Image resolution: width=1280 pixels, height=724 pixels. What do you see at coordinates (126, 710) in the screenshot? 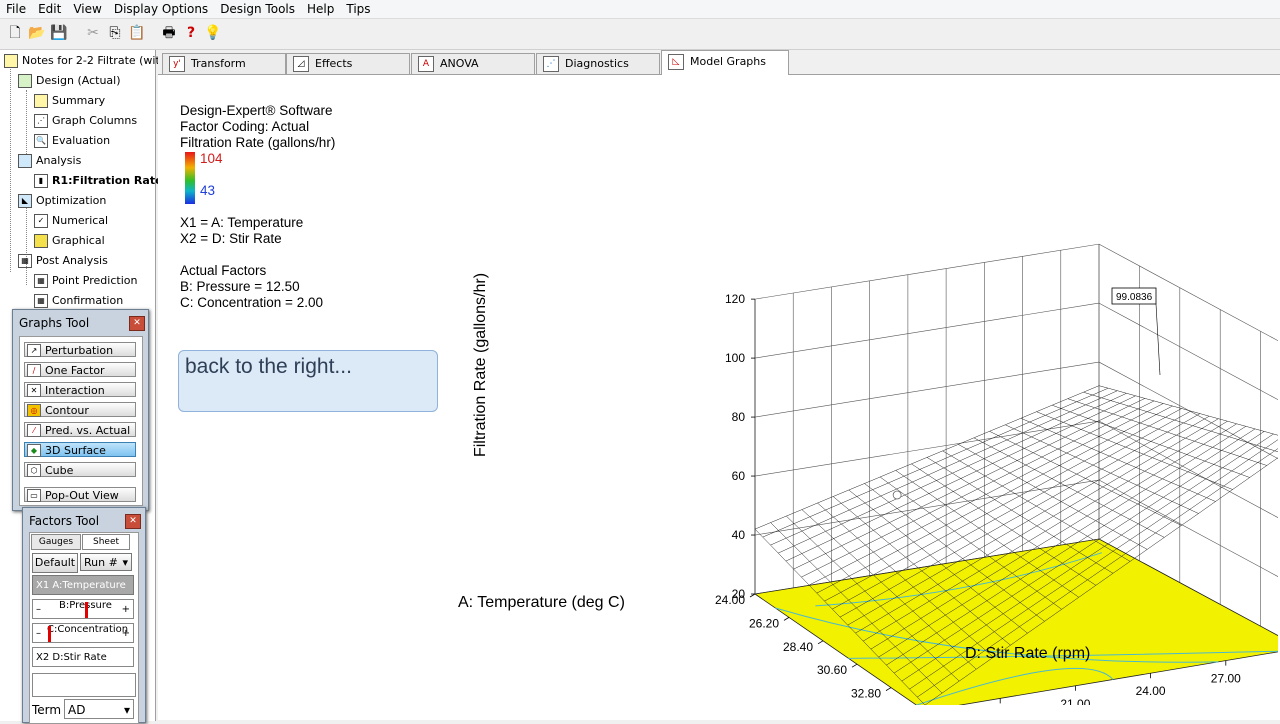
I see `chevron-down-icon: ▾` at bounding box center [126, 710].